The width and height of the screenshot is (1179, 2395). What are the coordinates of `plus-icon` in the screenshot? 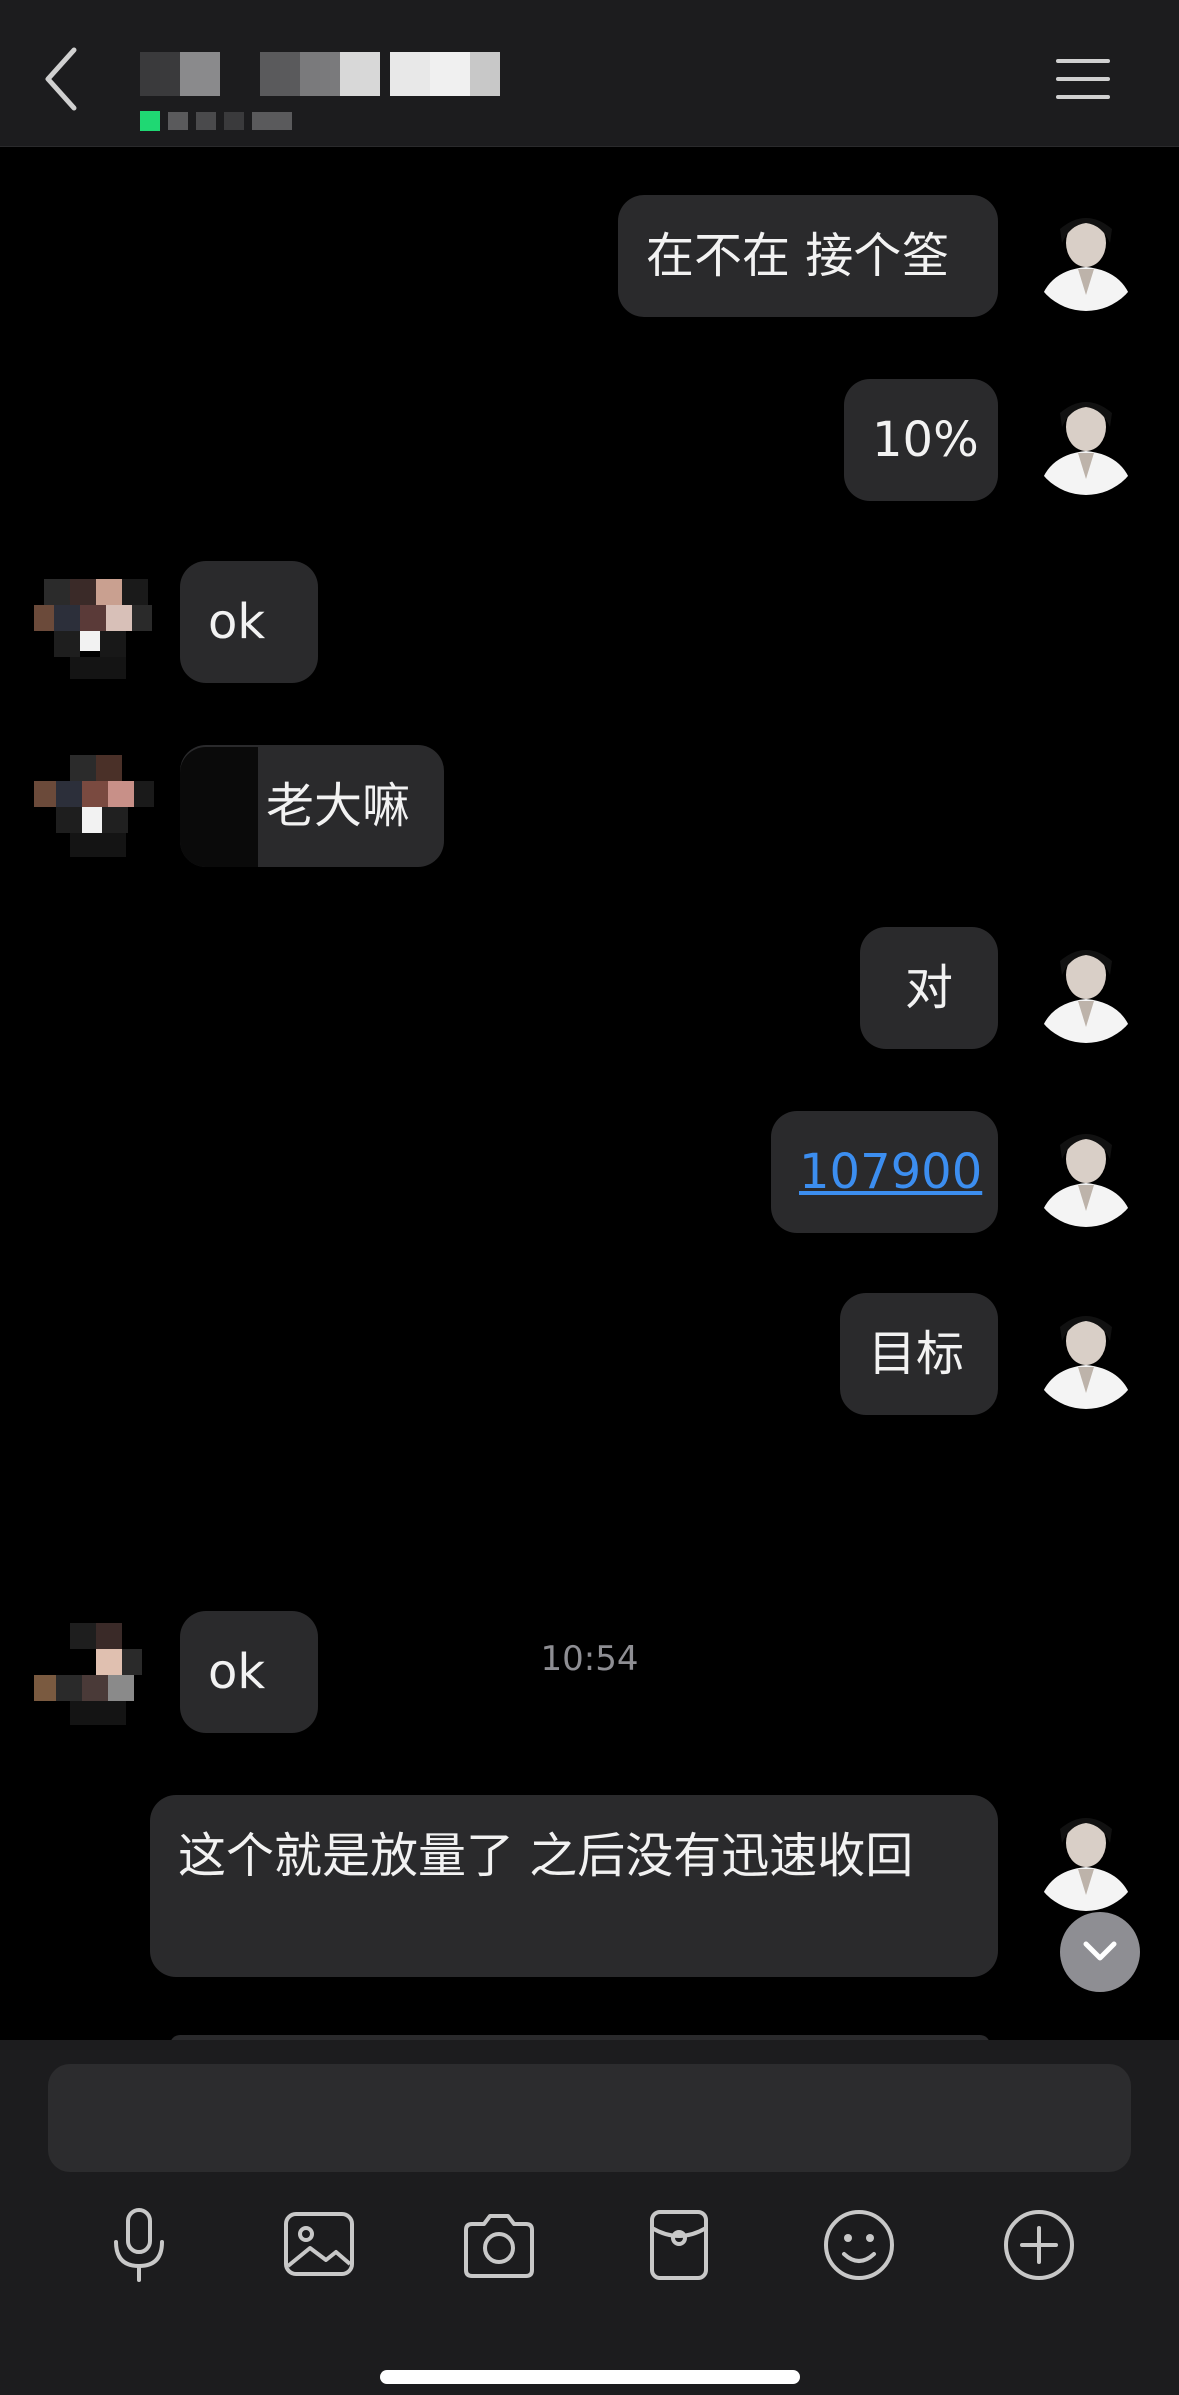 It's located at (1039, 2245).